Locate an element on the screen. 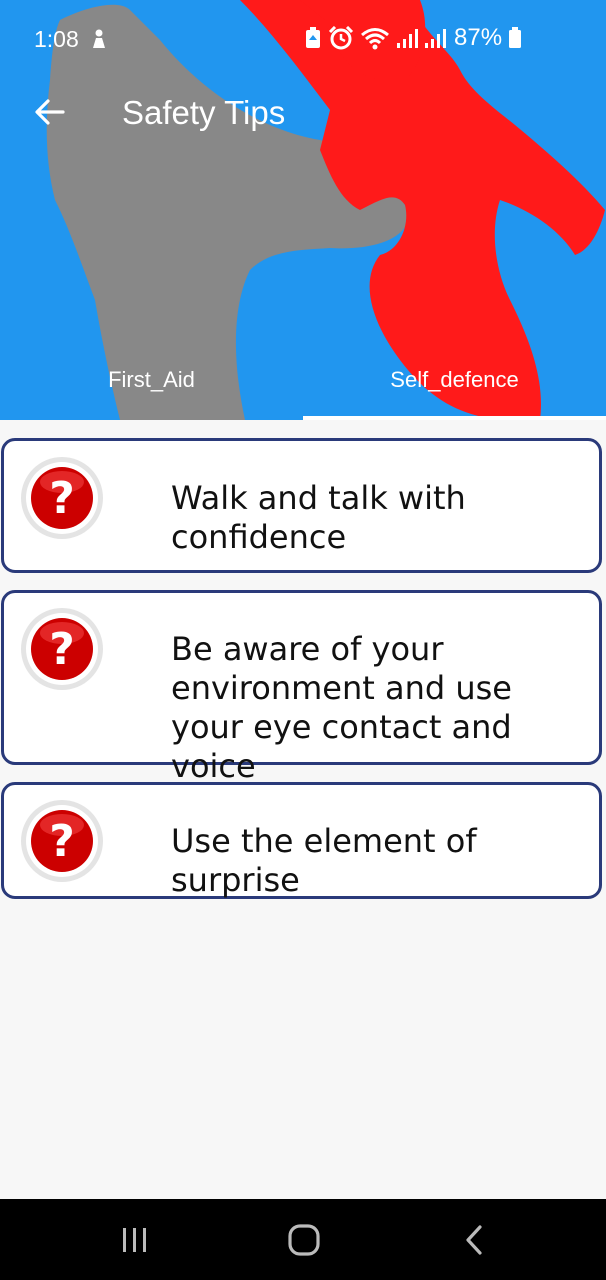  status-time: 1:08 is located at coordinates (56, 39).